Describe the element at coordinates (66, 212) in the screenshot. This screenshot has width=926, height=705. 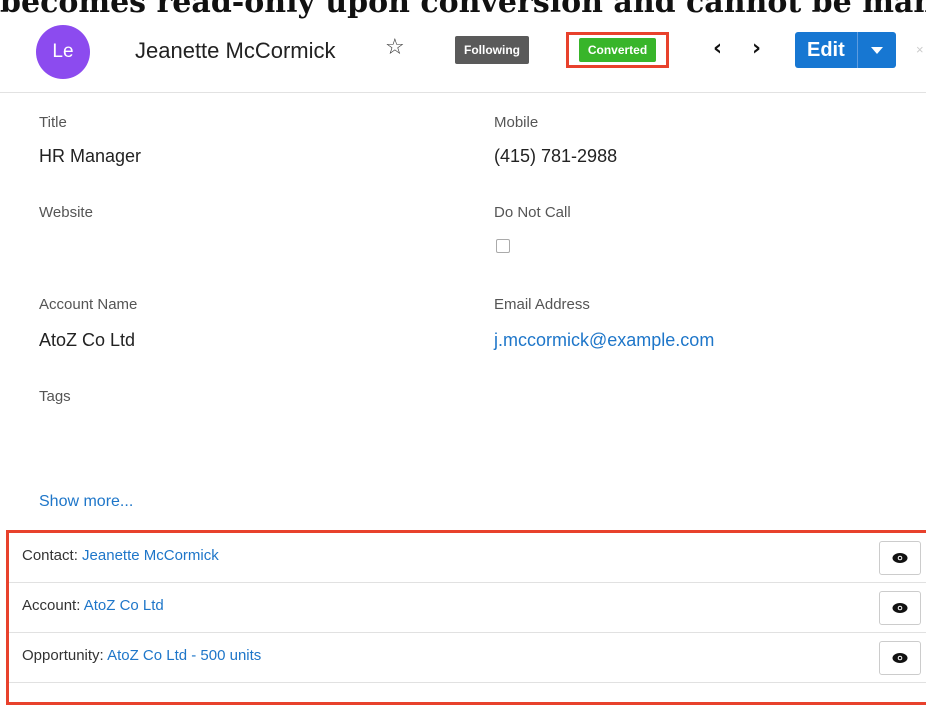
I see `website-label: Website` at that location.